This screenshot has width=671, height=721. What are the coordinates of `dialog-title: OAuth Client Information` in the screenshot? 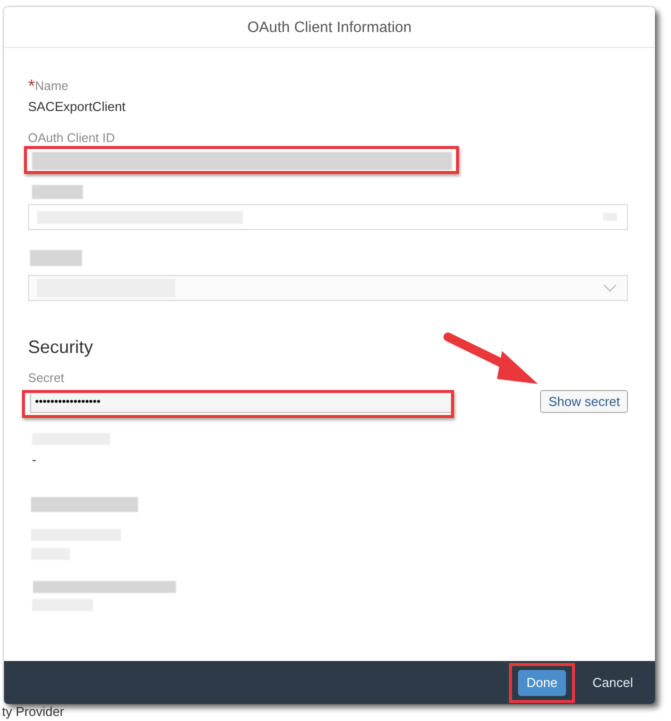 It's located at (329, 27).